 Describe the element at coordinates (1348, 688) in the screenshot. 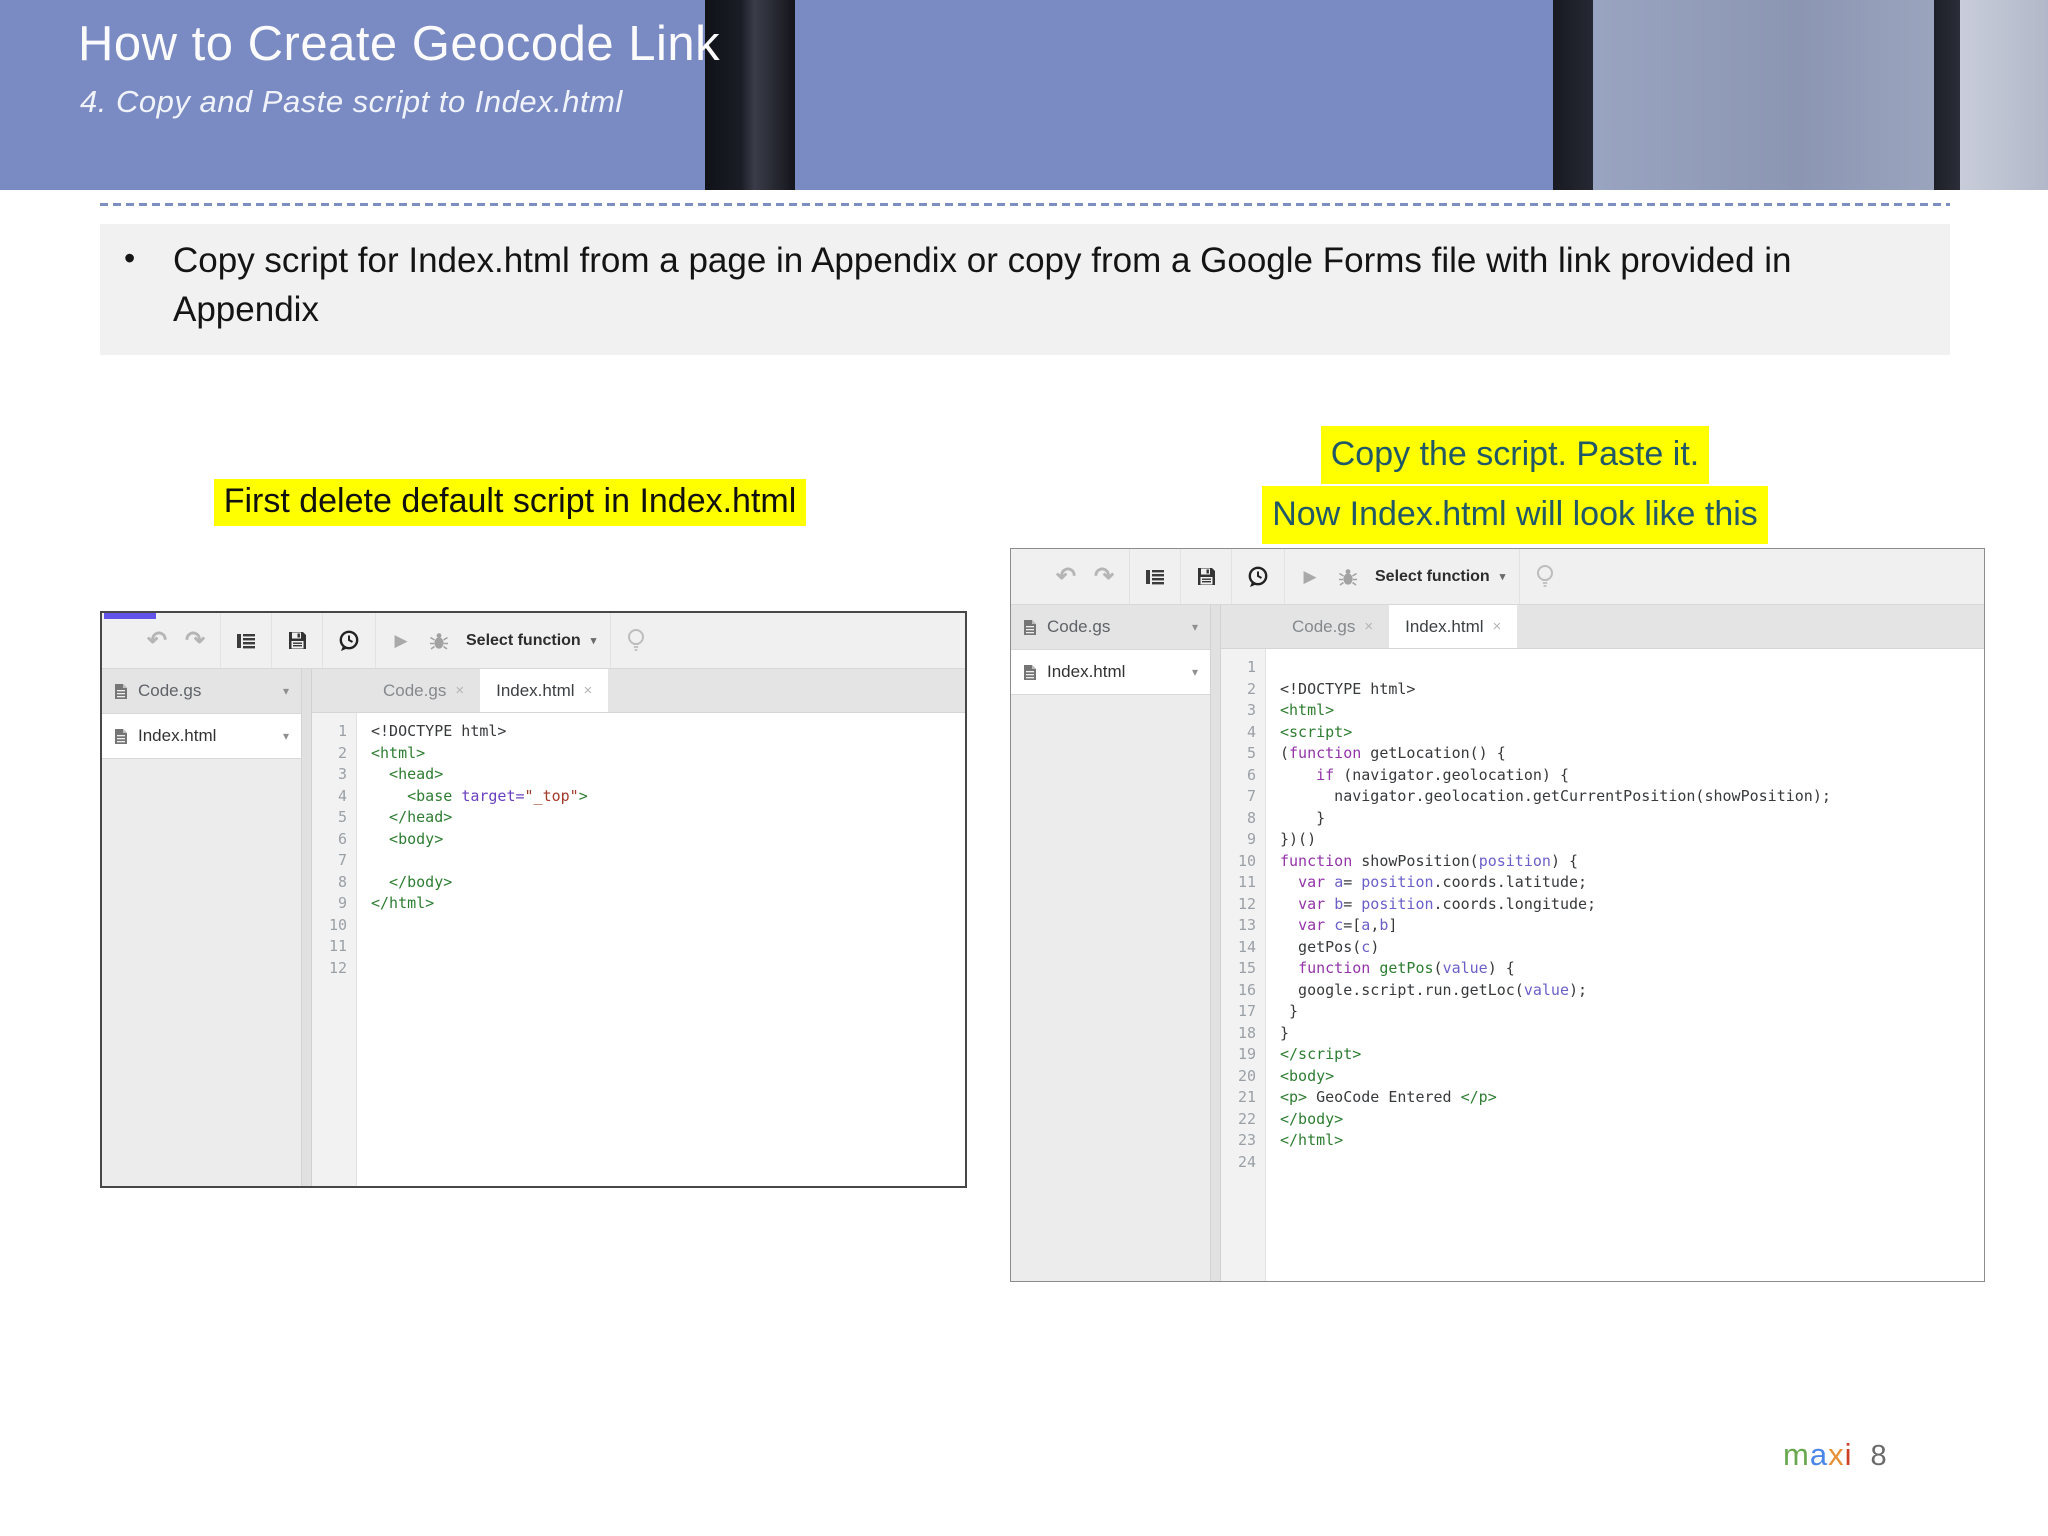

I see `code-line: <!DOCTYPE html>` at that location.